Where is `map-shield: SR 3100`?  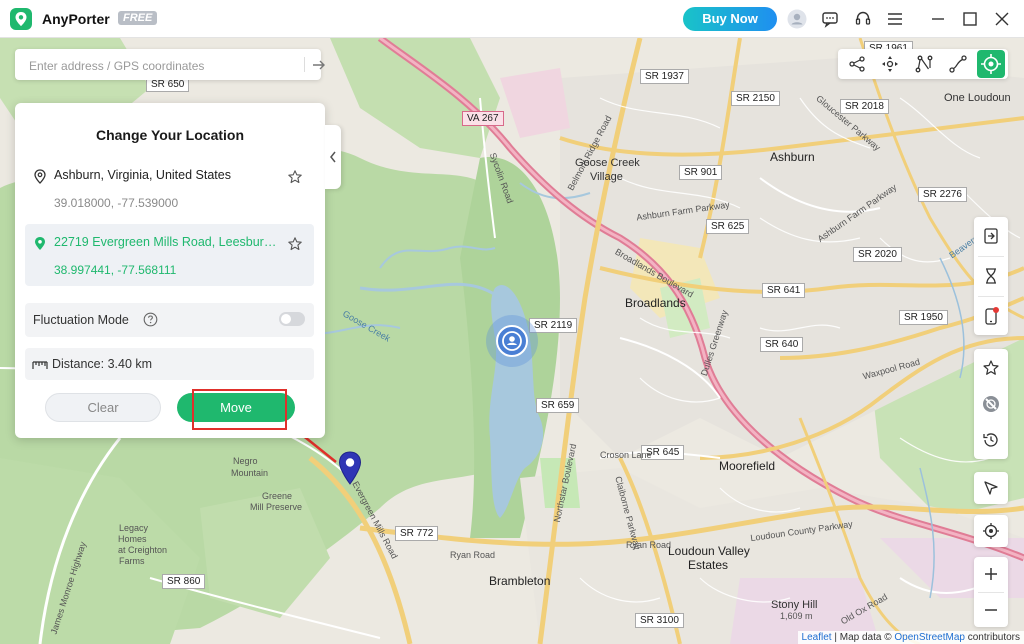
map-shield: SR 3100 is located at coordinates (659, 620).